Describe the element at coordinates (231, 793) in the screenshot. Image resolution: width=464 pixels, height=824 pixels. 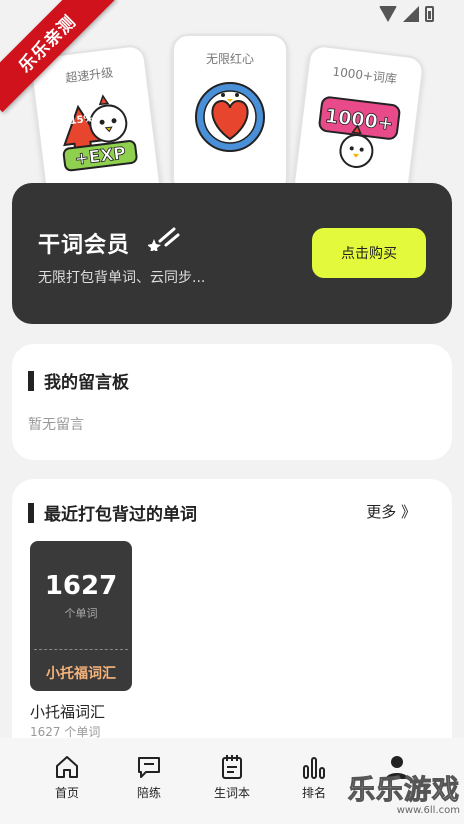
I see `tab-label: 生词本` at that location.